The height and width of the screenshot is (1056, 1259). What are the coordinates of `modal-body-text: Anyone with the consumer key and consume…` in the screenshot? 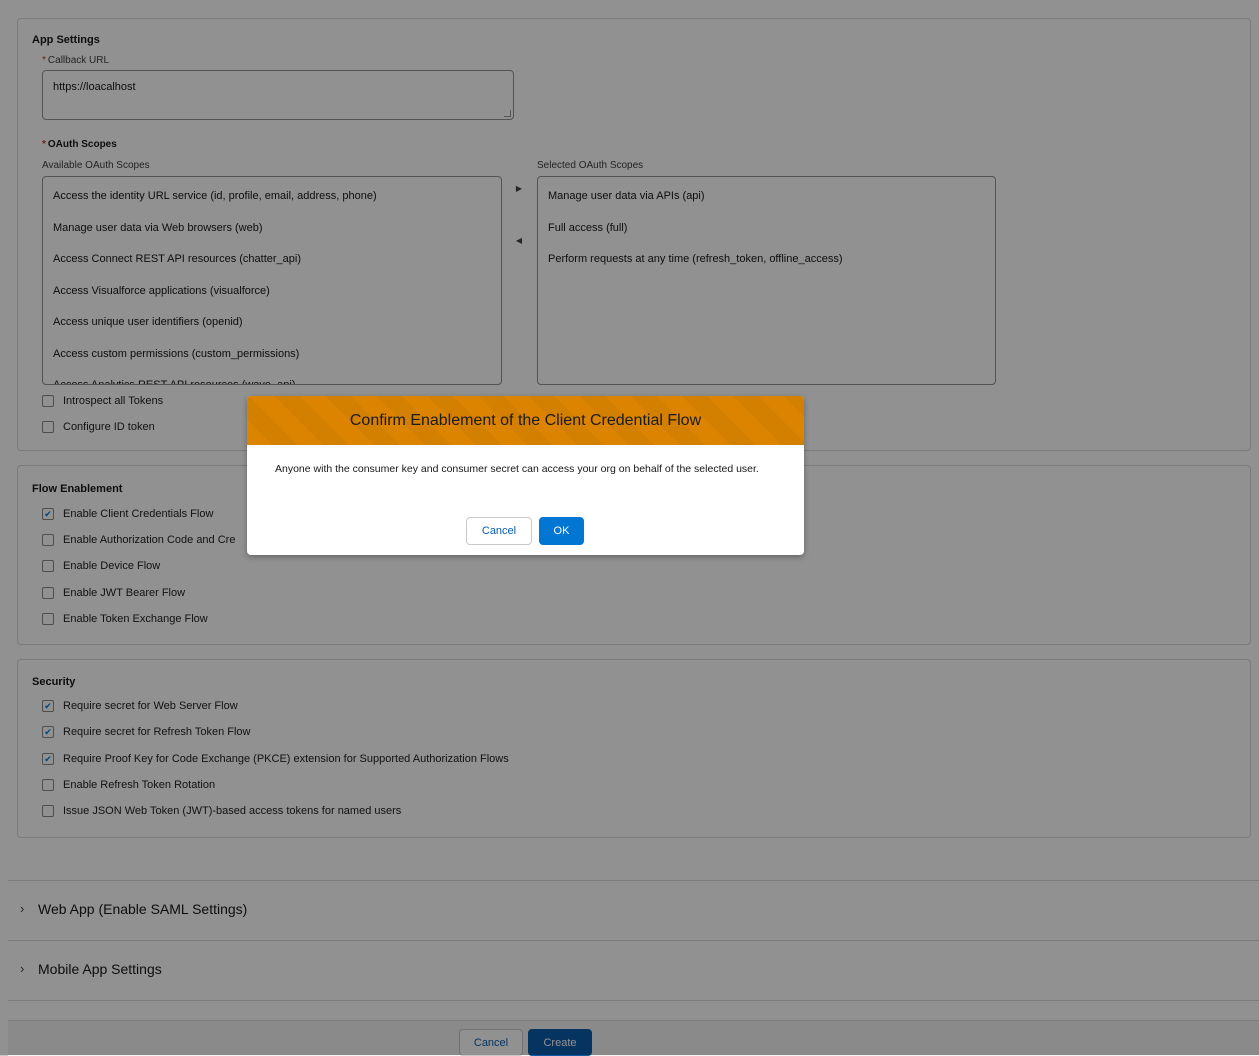 It's located at (517, 469).